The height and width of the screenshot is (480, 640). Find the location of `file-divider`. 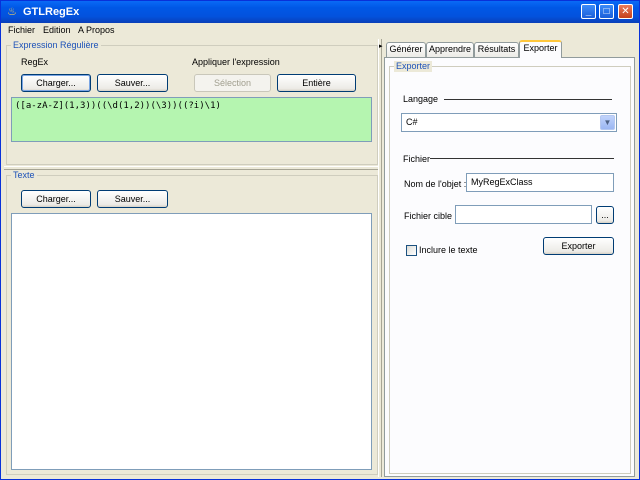

file-divider is located at coordinates (522, 158).